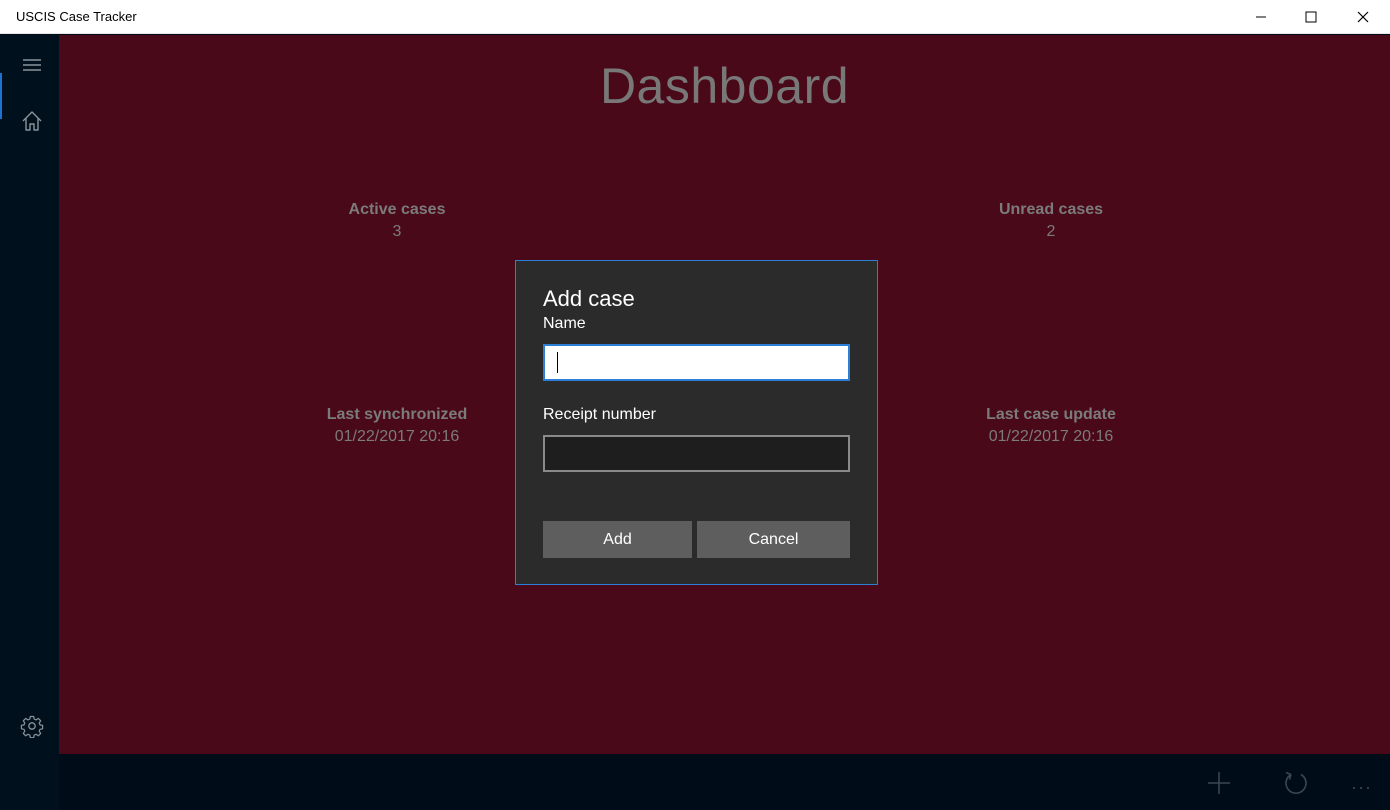 The height and width of the screenshot is (810, 1390). I want to click on add-button: Add, so click(617, 539).